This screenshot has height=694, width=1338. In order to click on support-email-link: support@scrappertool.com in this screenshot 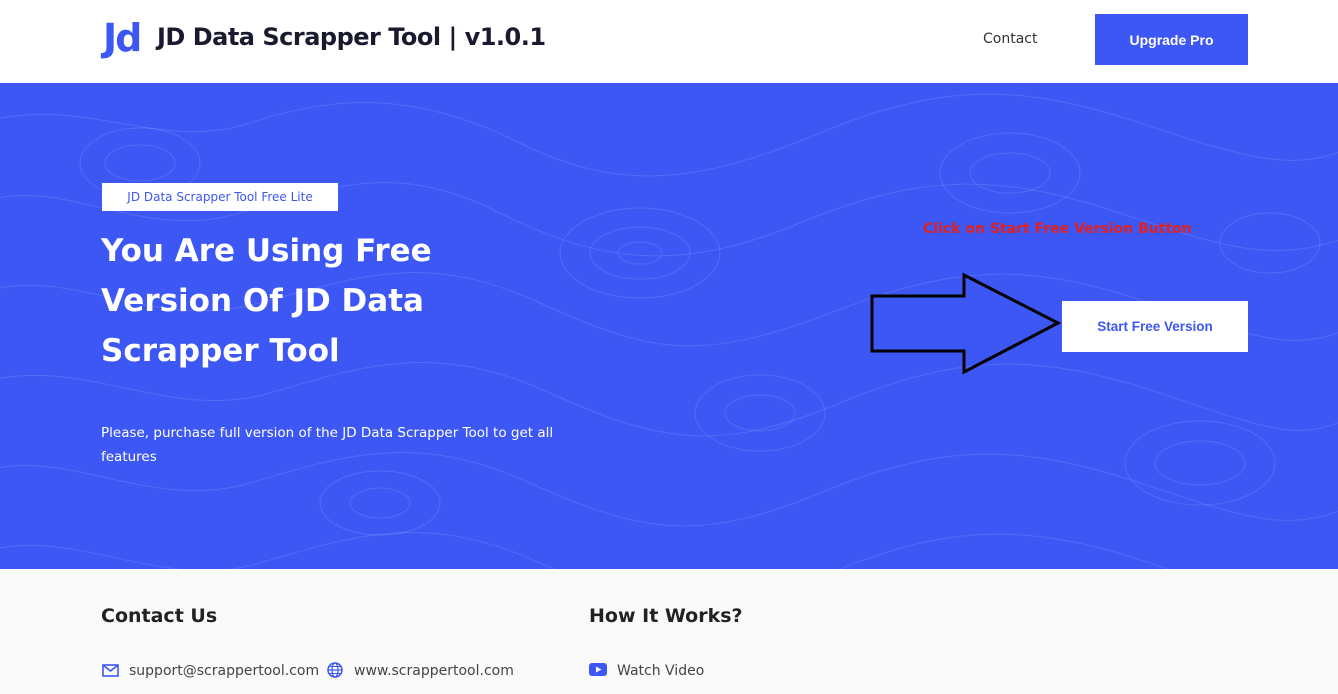, I will do `click(224, 671)`.